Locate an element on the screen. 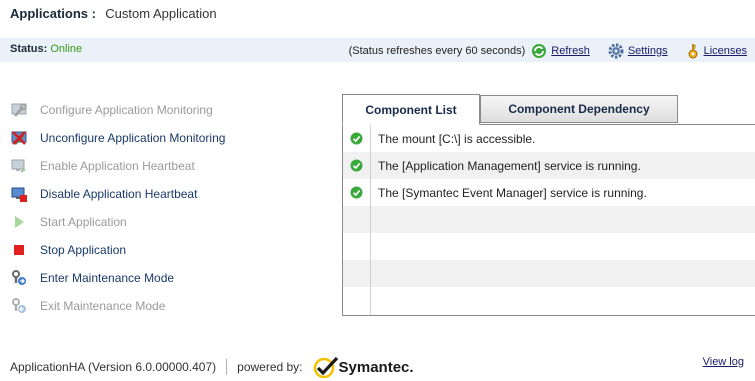 This screenshot has width=755, height=381. action-label: Configure Application Monitoring is located at coordinates (126, 110).